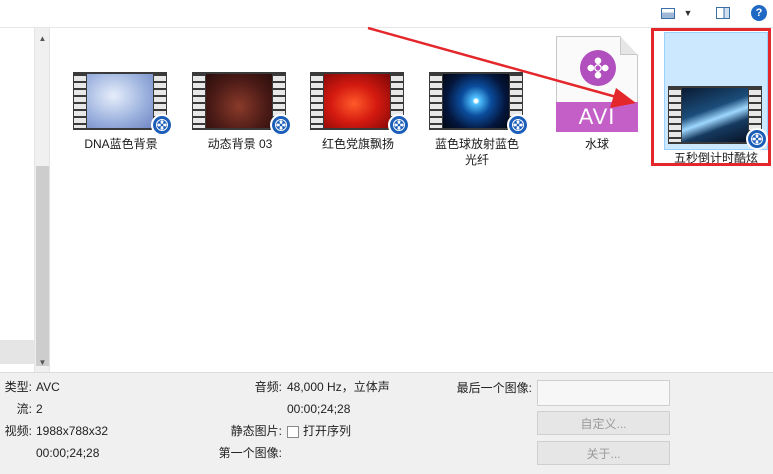  What do you see at coordinates (293, 432) in the screenshot?
I see `open-sequence-checkbox` at bounding box center [293, 432].